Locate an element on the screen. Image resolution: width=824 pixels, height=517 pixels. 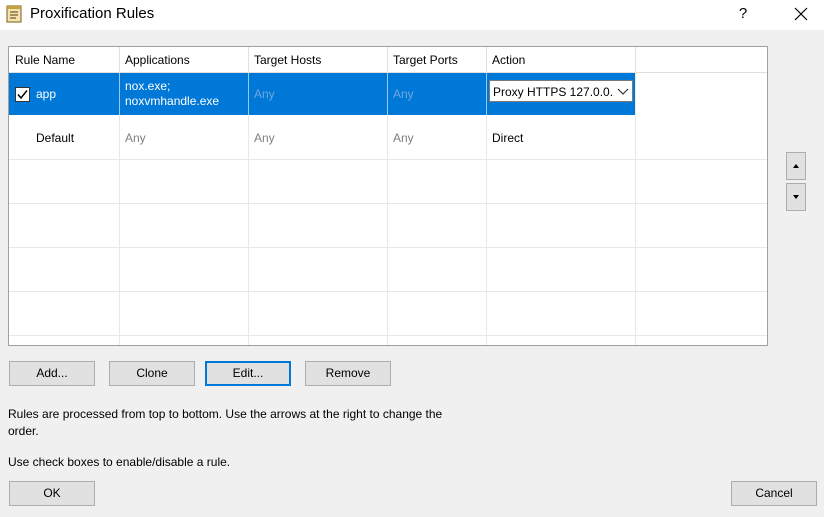
move-up-button is located at coordinates (796, 166).